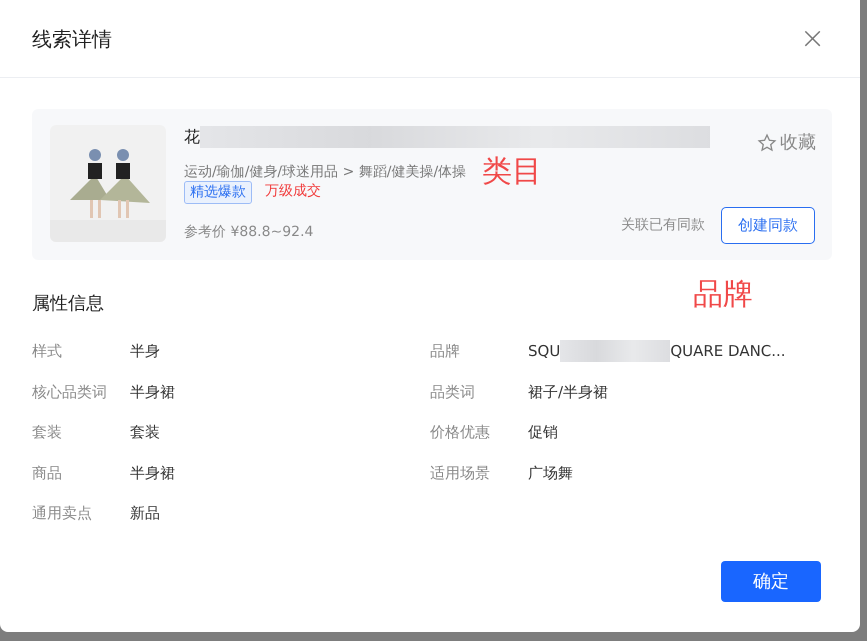  What do you see at coordinates (812, 39) in the screenshot?
I see `close-button: ×` at bounding box center [812, 39].